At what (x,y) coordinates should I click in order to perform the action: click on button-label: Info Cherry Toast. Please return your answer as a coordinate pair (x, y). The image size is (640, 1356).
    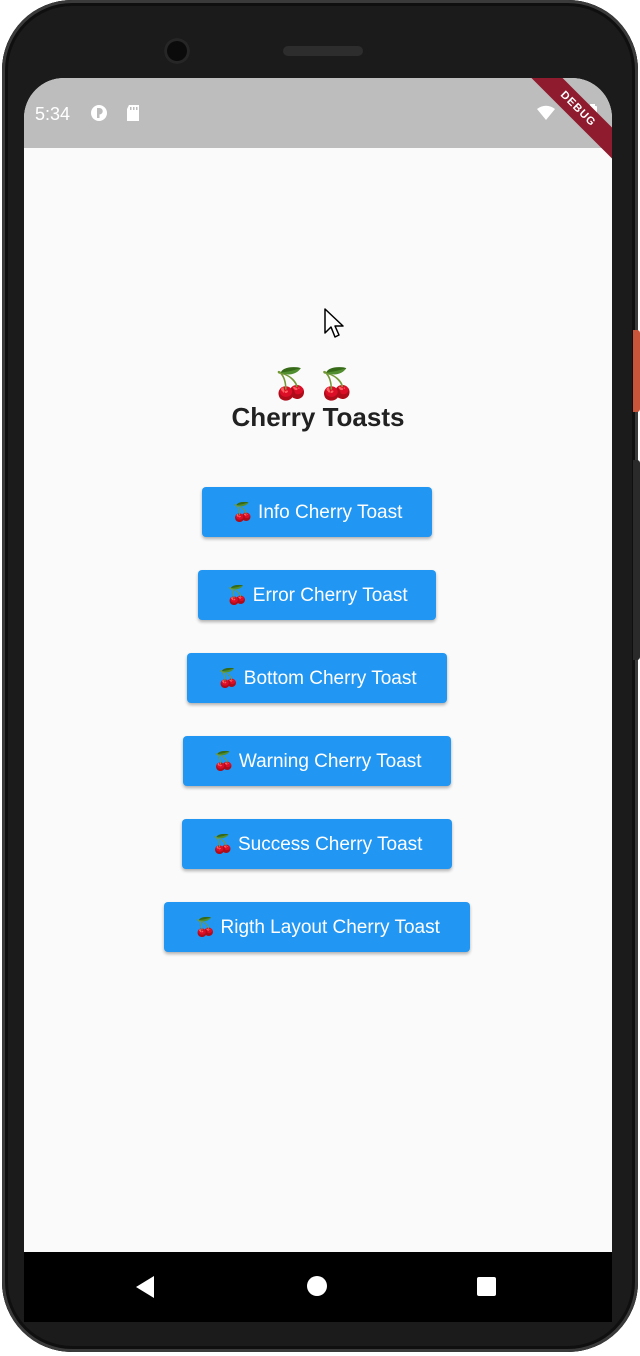
    Looking at the image, I should click on (330, 512).